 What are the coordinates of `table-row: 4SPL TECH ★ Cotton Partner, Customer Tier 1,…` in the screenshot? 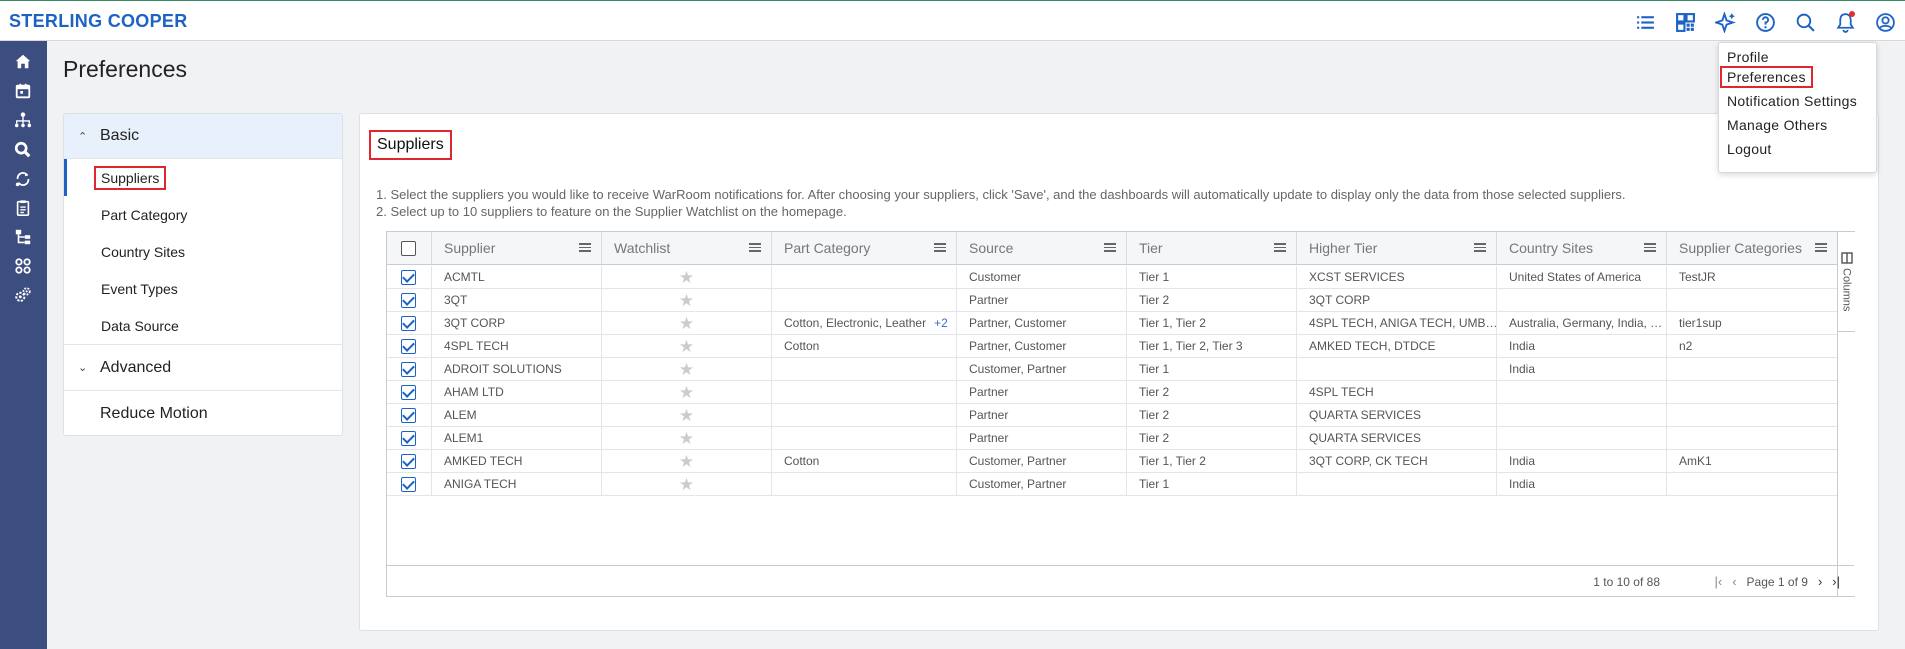 It's located at (1112, 346).